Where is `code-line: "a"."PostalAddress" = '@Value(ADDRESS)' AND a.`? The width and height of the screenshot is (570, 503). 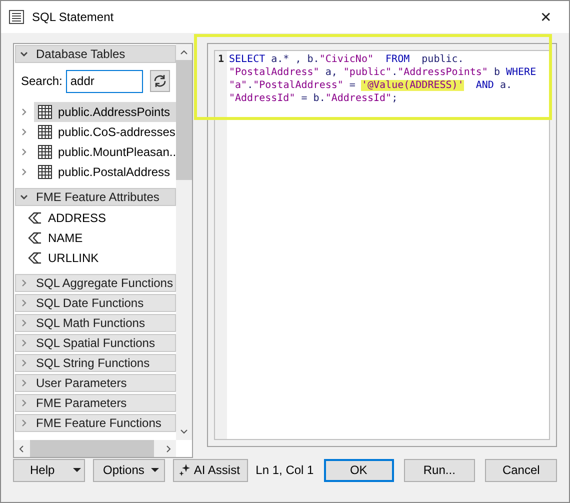
code-line: "a"."PostalAddress" = '@Value(ADDRESS)' AND a. is located at coordinates (370, 85).